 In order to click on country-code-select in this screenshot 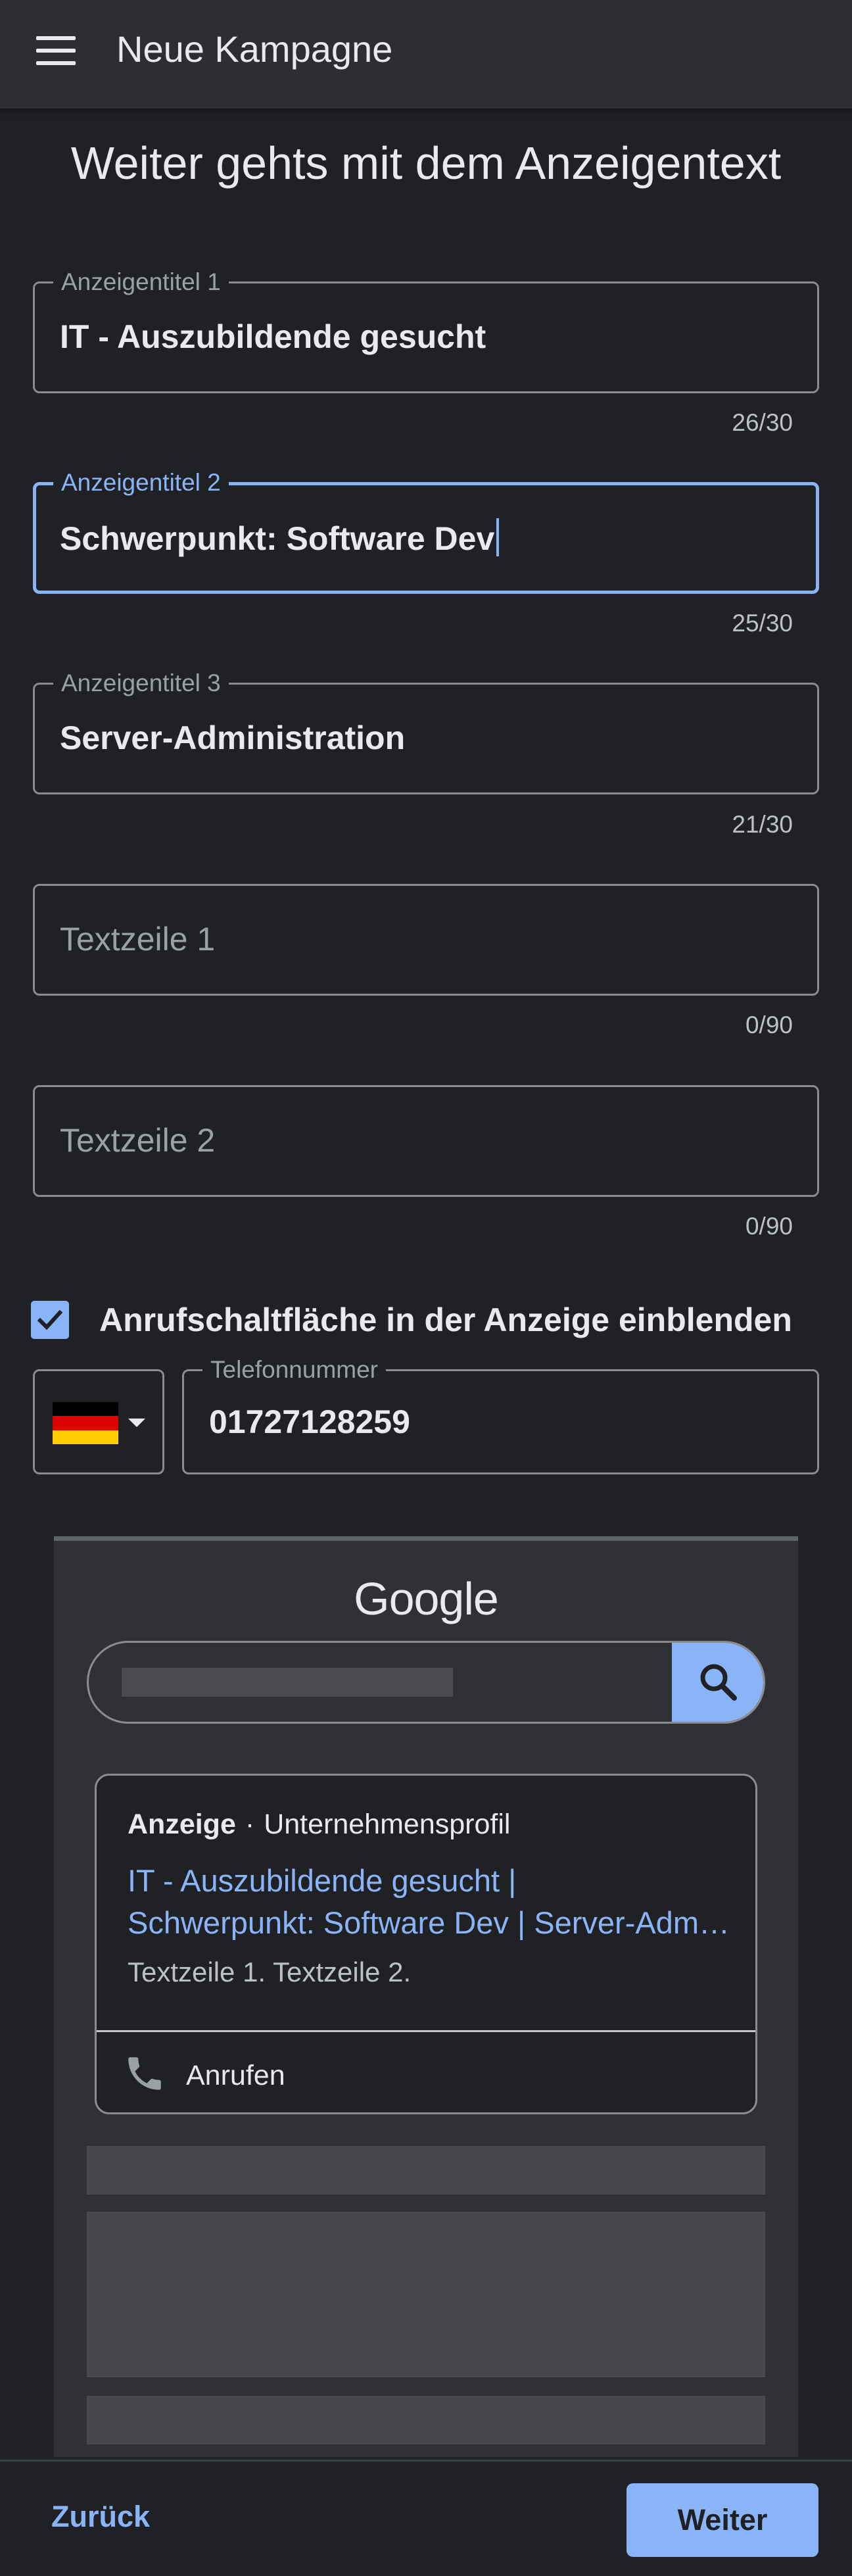, I will do `click(98, 1421)`.